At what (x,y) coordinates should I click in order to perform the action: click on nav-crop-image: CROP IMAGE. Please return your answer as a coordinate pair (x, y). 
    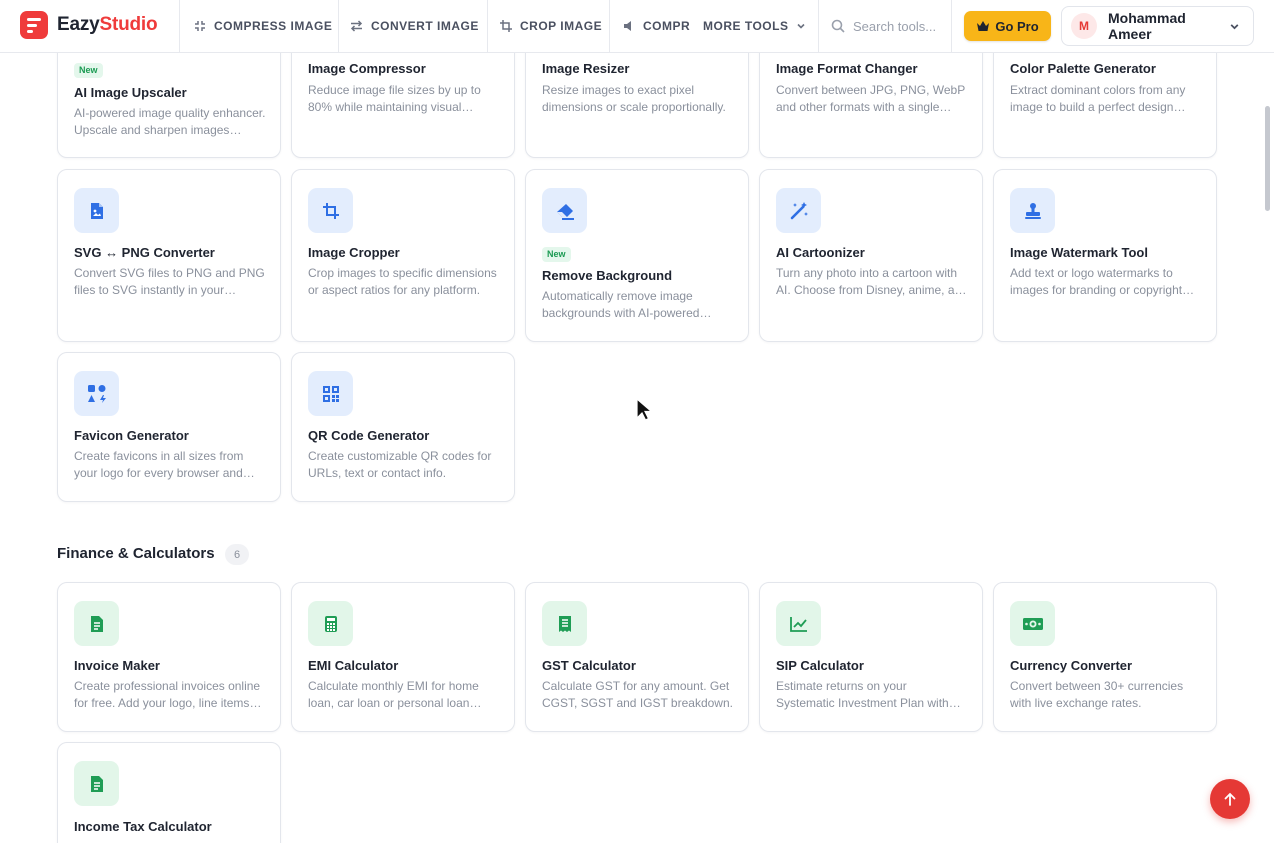
    Looking at the image, I should click on (551, 26).